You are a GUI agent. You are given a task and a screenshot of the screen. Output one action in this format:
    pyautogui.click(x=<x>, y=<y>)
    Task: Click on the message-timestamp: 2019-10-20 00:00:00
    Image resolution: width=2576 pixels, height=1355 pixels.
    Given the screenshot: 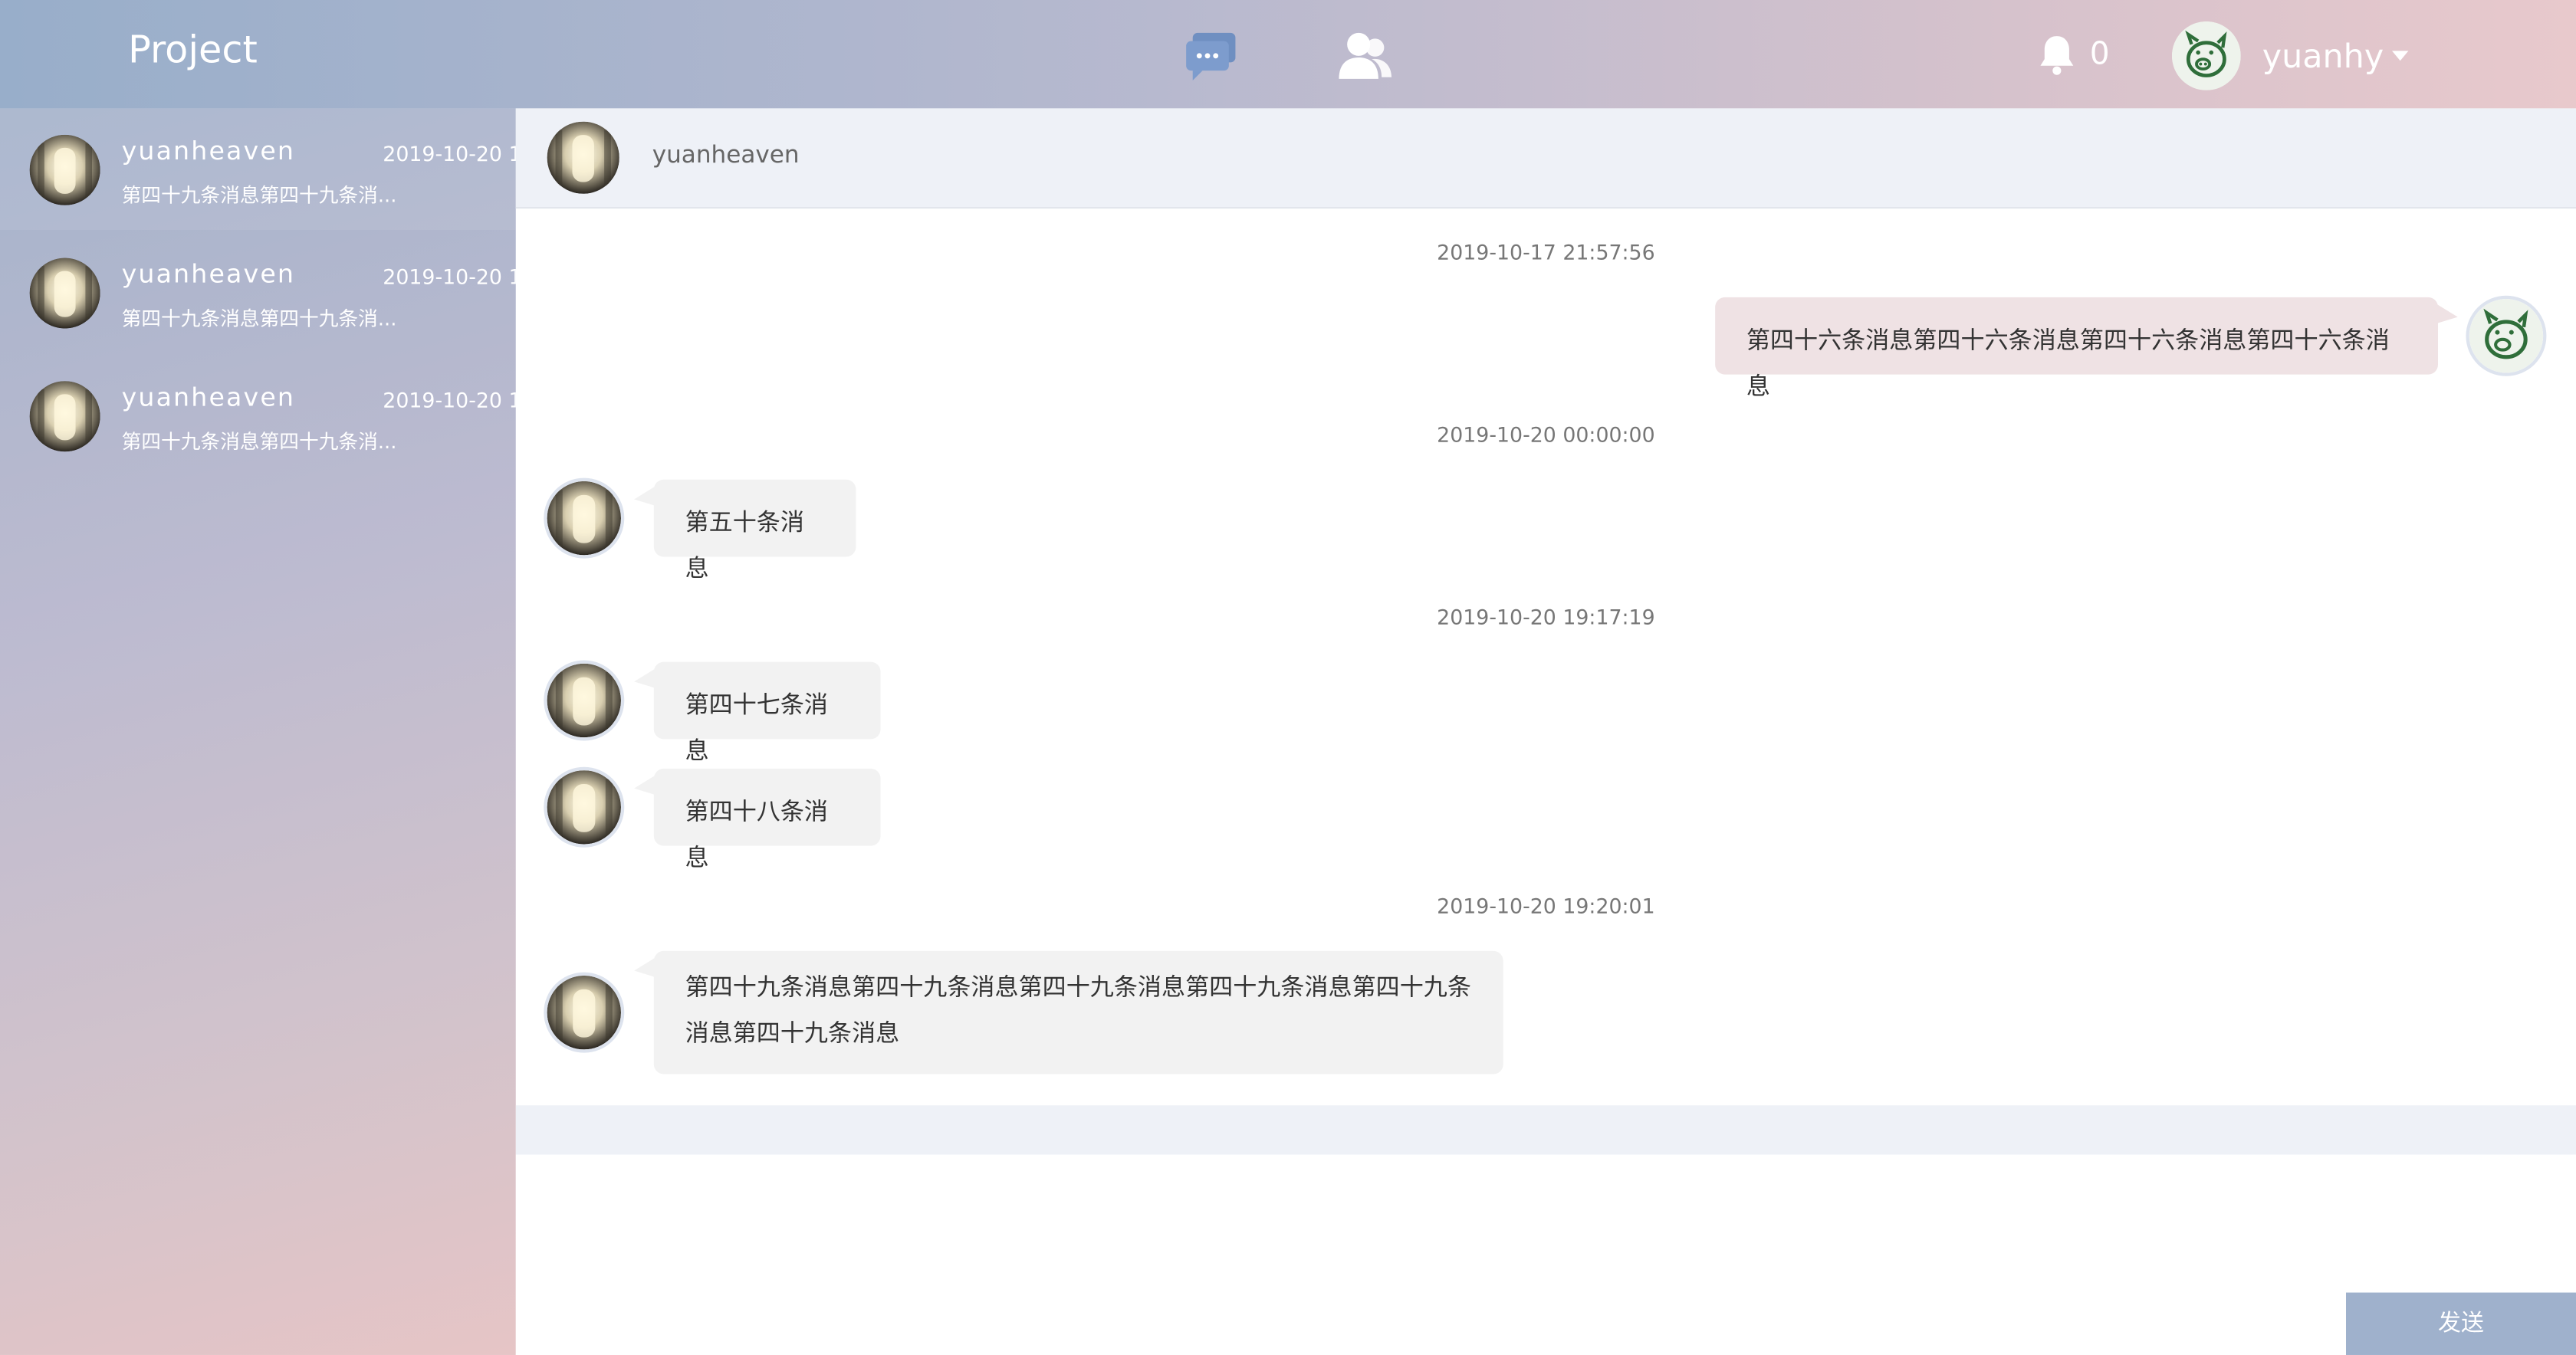 What is the action you would take?
    pyautogui.click(x=1546, y=435)
    